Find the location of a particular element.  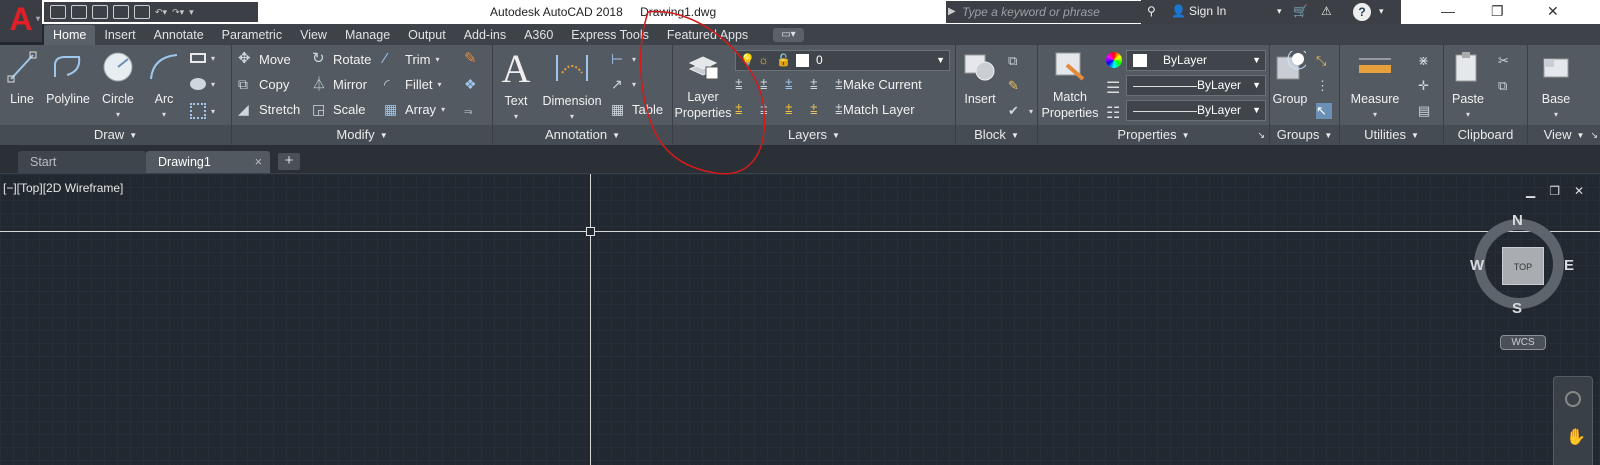

match-properties-button: Match Properties is located at coordinates (1070, 86).